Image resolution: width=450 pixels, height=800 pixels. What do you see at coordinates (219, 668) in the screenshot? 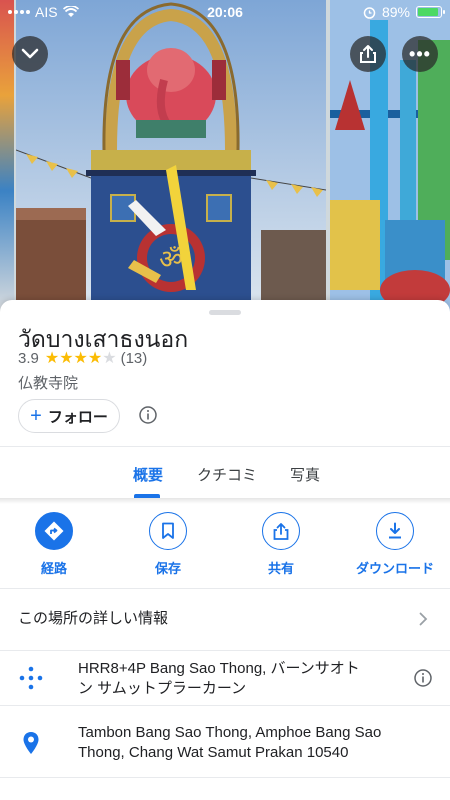
I see `plus-code-line-1: HRR8+4P Bang Sao Thong, バーンサオト` at bounding box center [219, 668].